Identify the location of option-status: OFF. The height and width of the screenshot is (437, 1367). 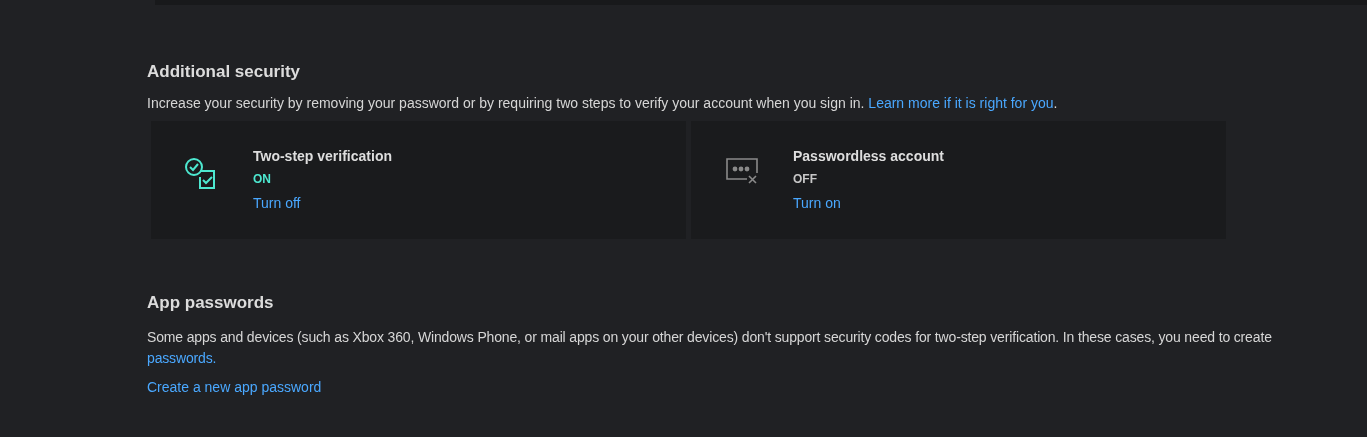
(805, 179).